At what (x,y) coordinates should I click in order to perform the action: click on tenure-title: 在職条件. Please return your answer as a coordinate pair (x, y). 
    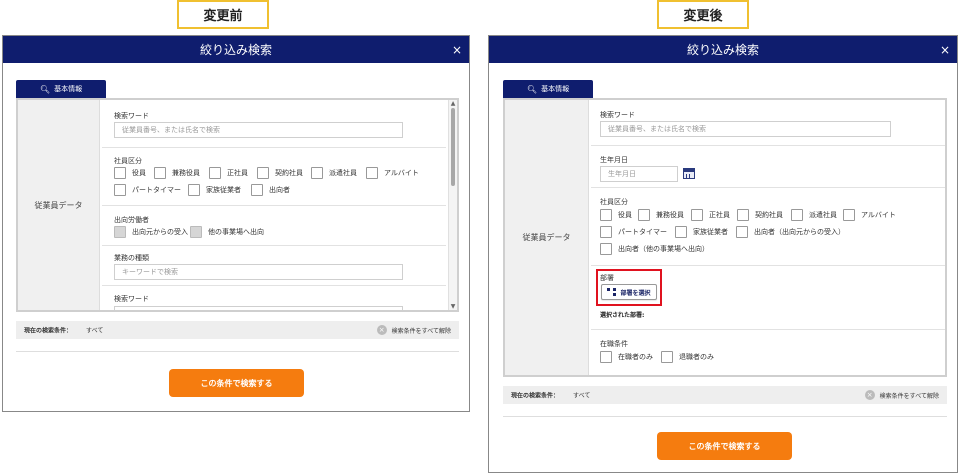
    Looking at the image, I should click on (614, 344).